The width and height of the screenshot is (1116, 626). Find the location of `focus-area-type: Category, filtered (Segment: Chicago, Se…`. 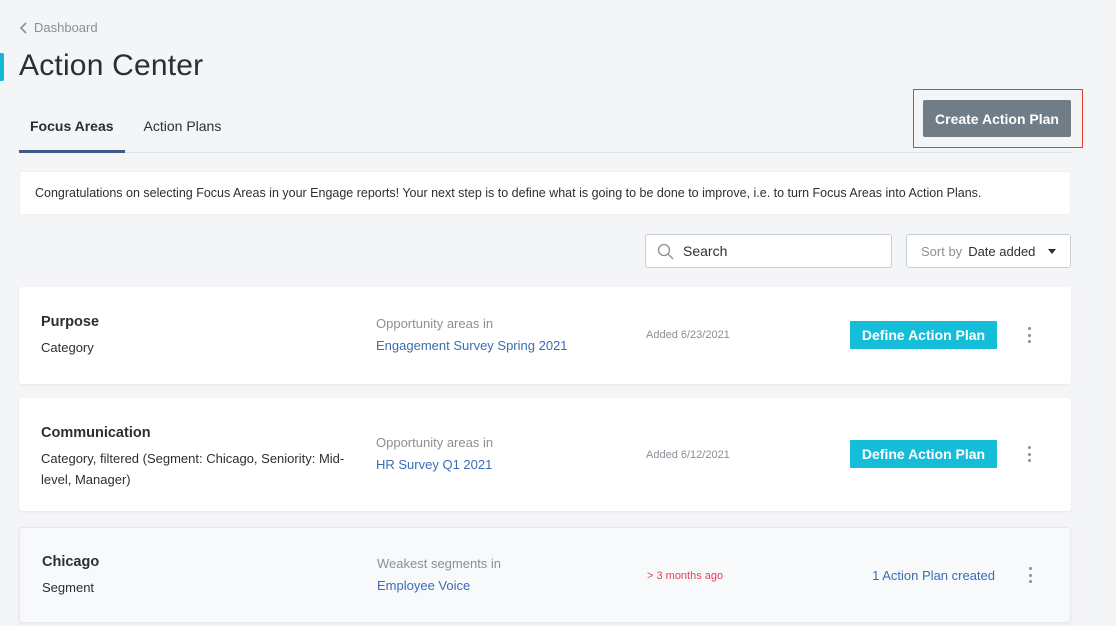

focus-area-type: Category, filtered (Segment: Chicago, Se… is located at coordinates (193, 469).